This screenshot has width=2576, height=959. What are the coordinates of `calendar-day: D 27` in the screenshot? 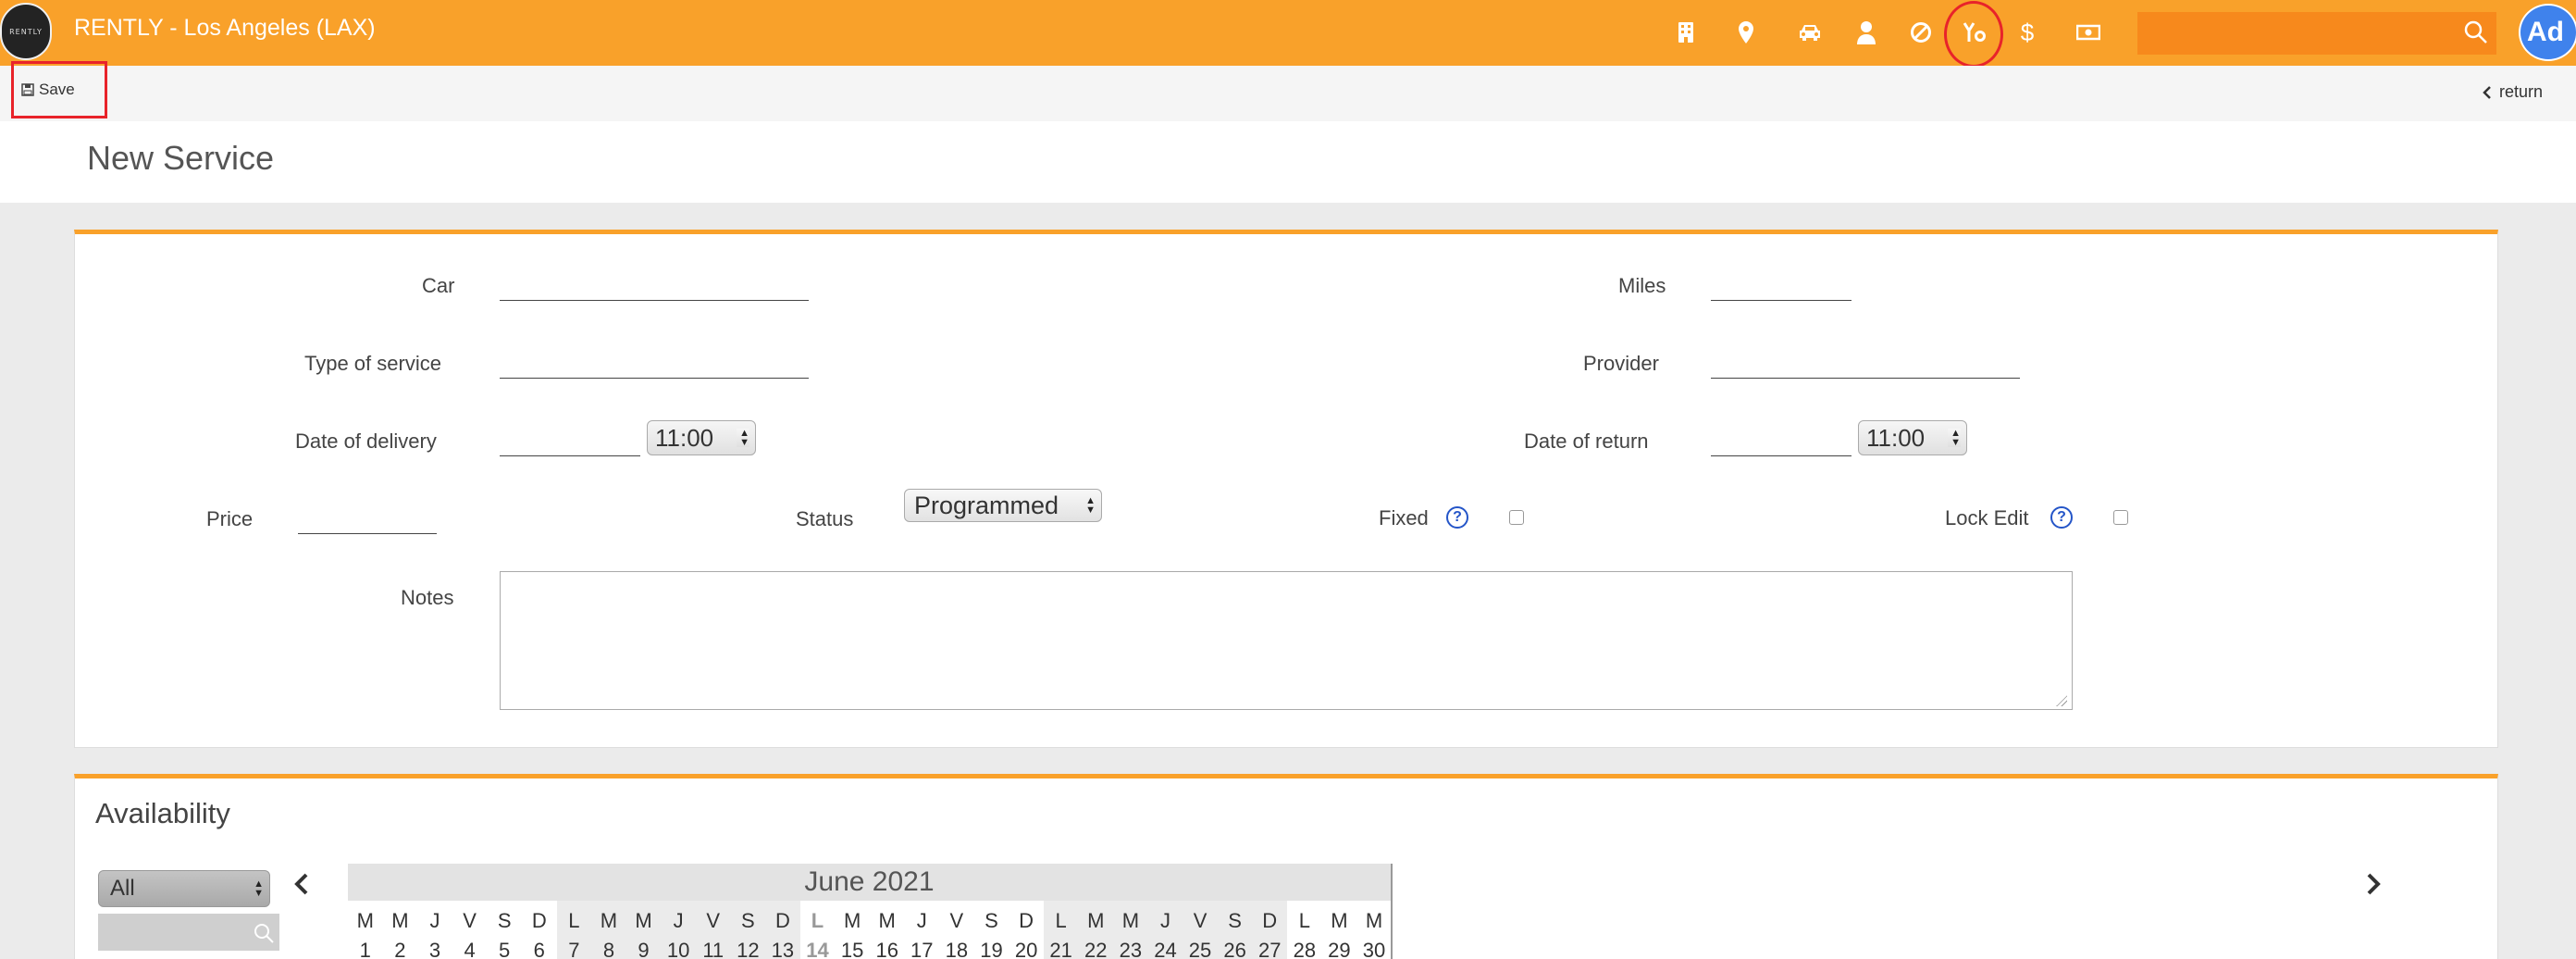 It's located at (1270, 930).